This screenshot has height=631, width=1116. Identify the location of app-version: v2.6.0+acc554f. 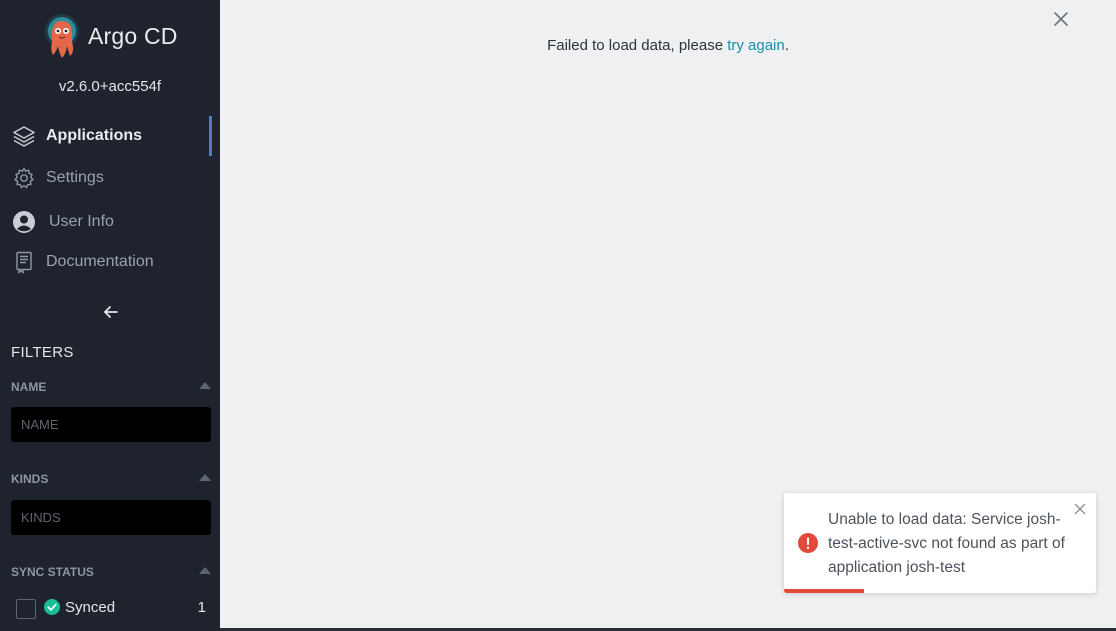
(110, 86).